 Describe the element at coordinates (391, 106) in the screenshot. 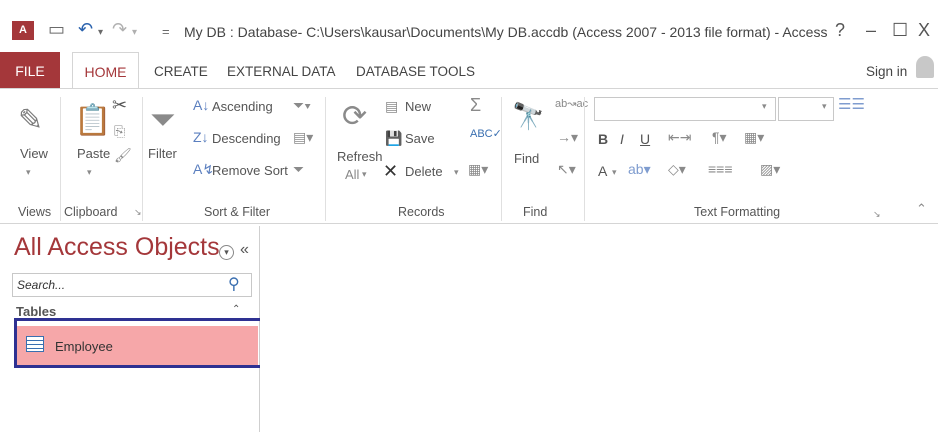

I see `new-record-icon: ▤` at that location.